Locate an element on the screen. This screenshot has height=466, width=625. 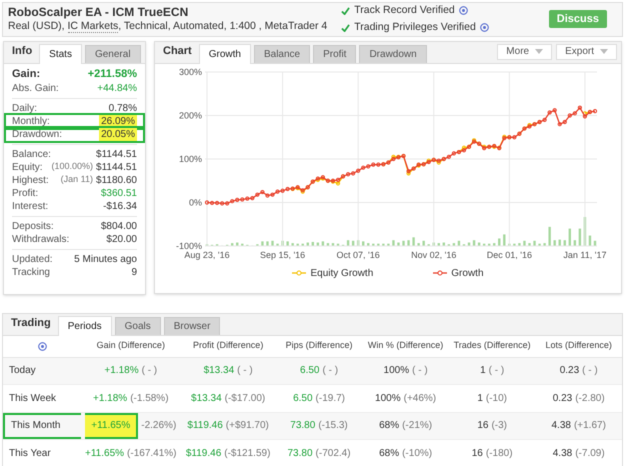
tab: Stats is located at coordinates (60, 54).